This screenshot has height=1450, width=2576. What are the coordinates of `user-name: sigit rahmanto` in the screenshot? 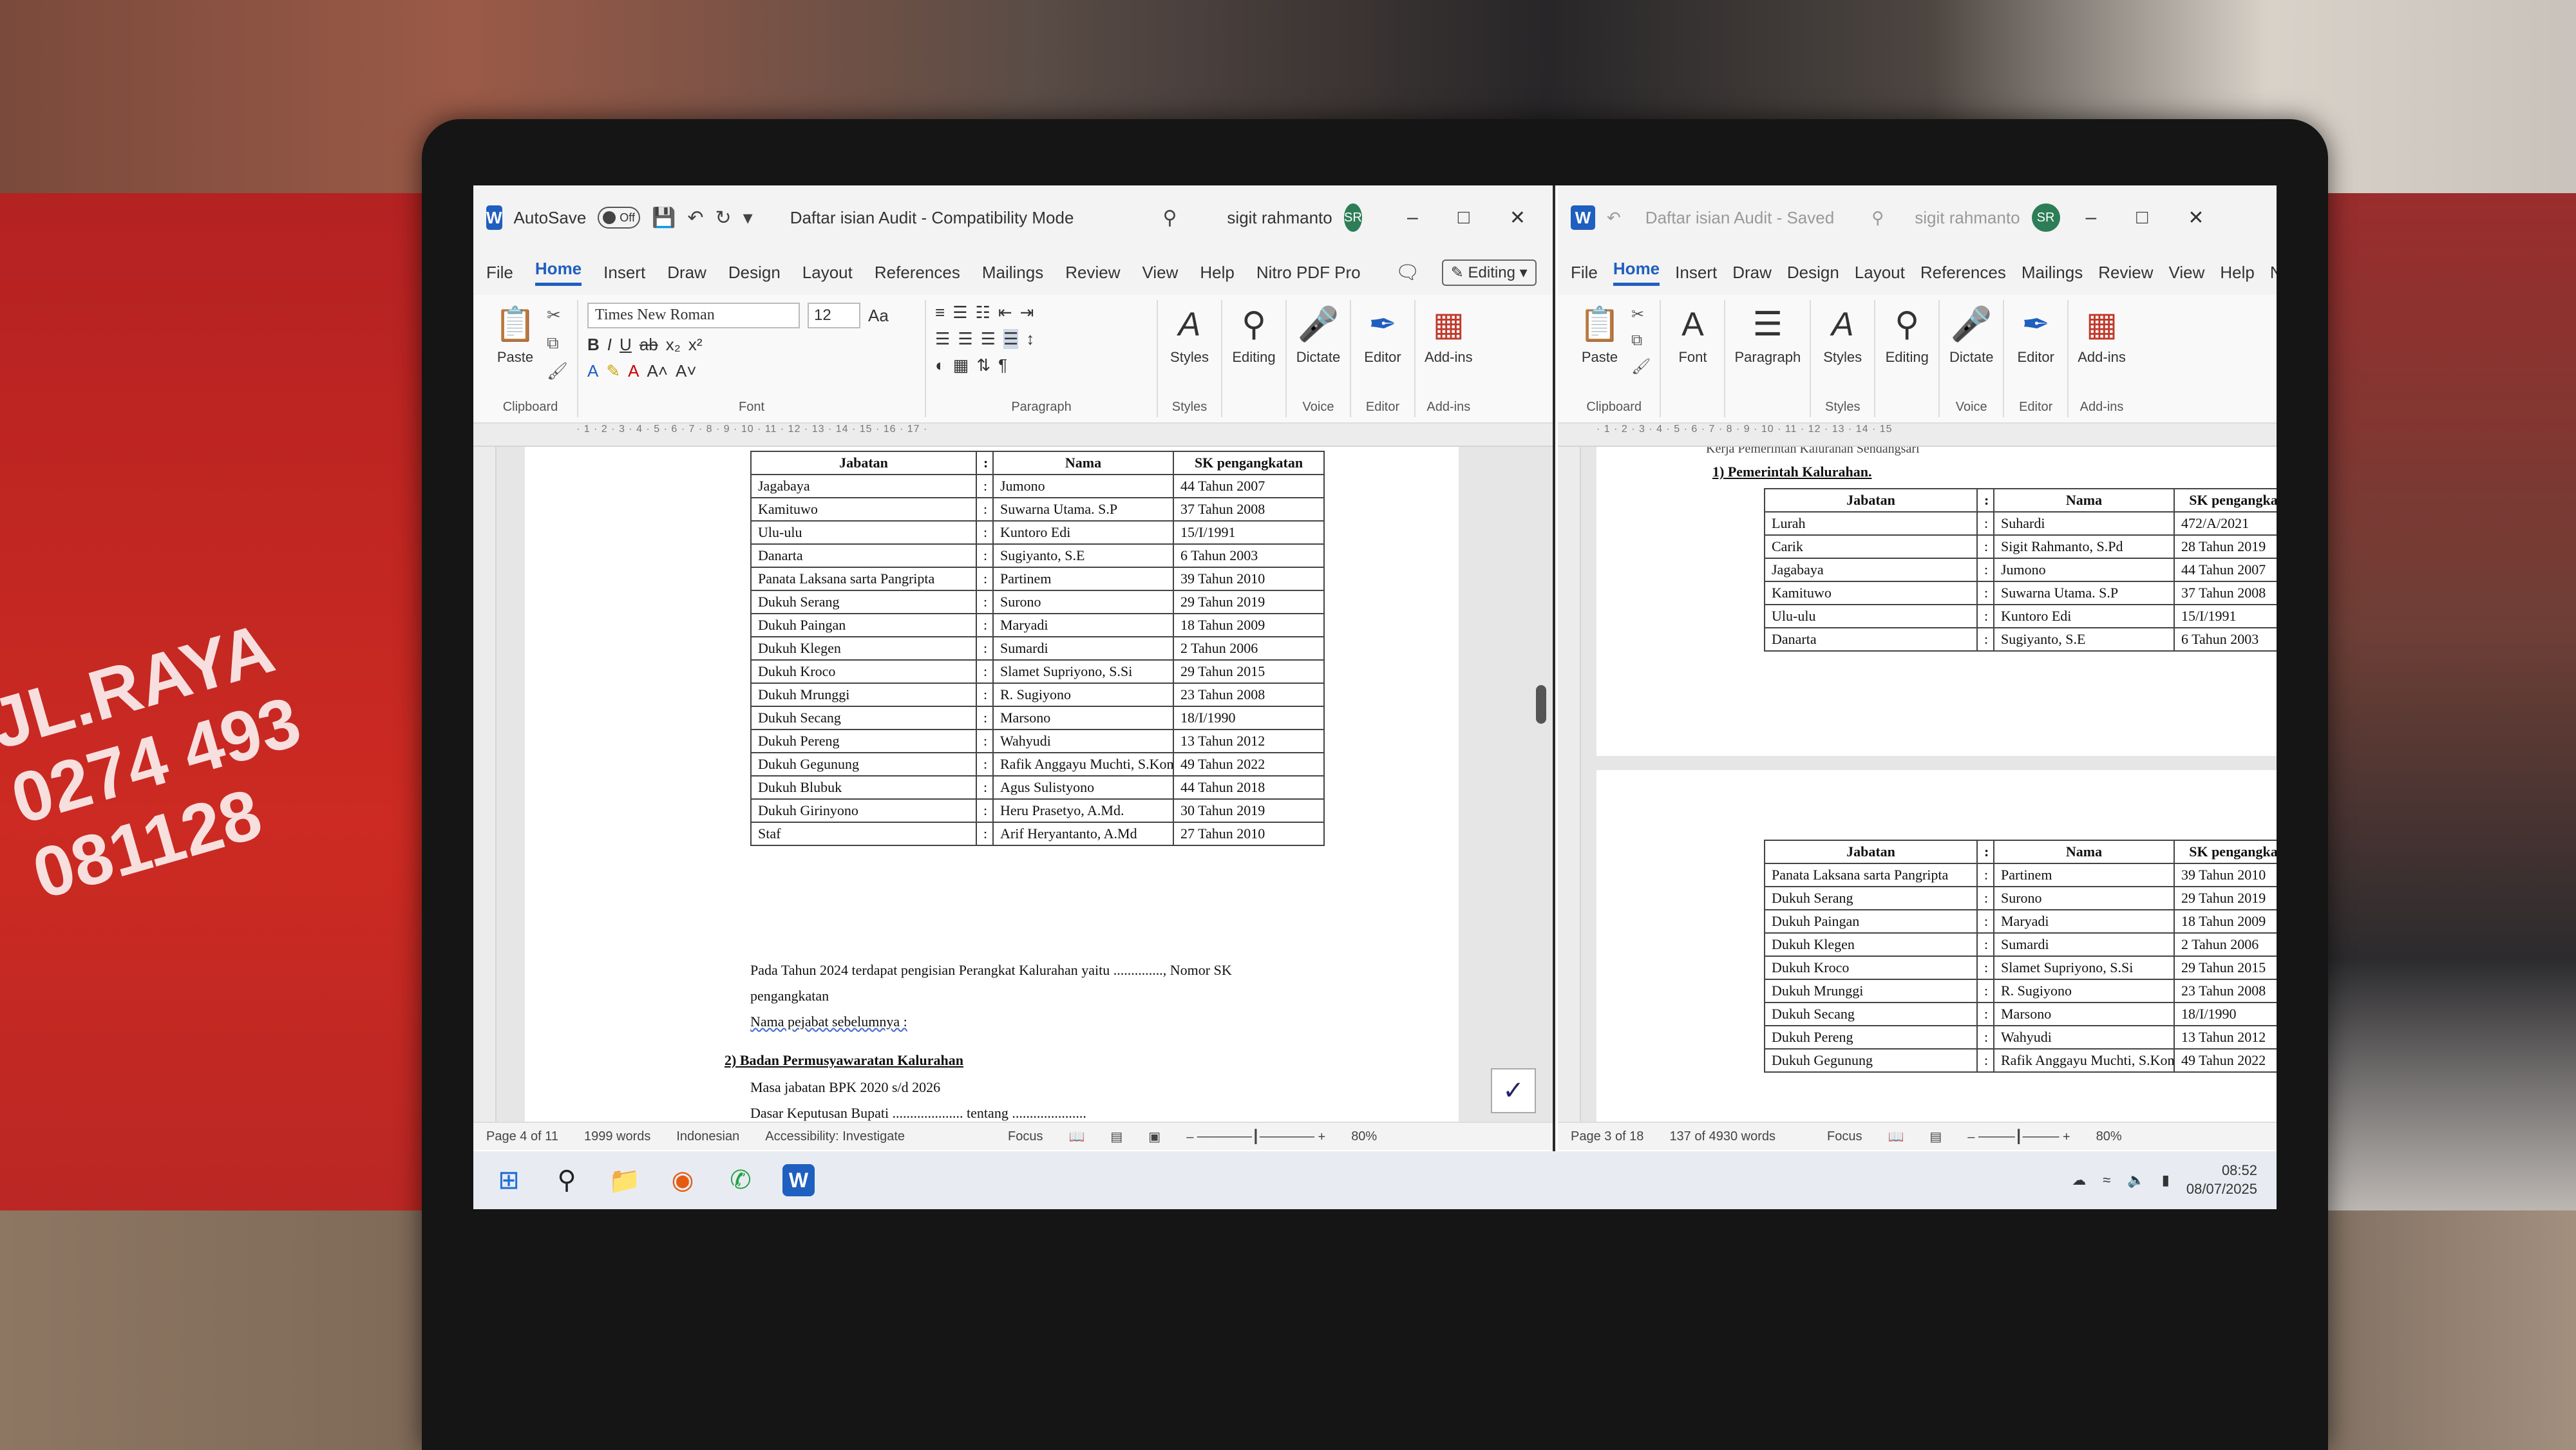 It's located at (1279, 218).